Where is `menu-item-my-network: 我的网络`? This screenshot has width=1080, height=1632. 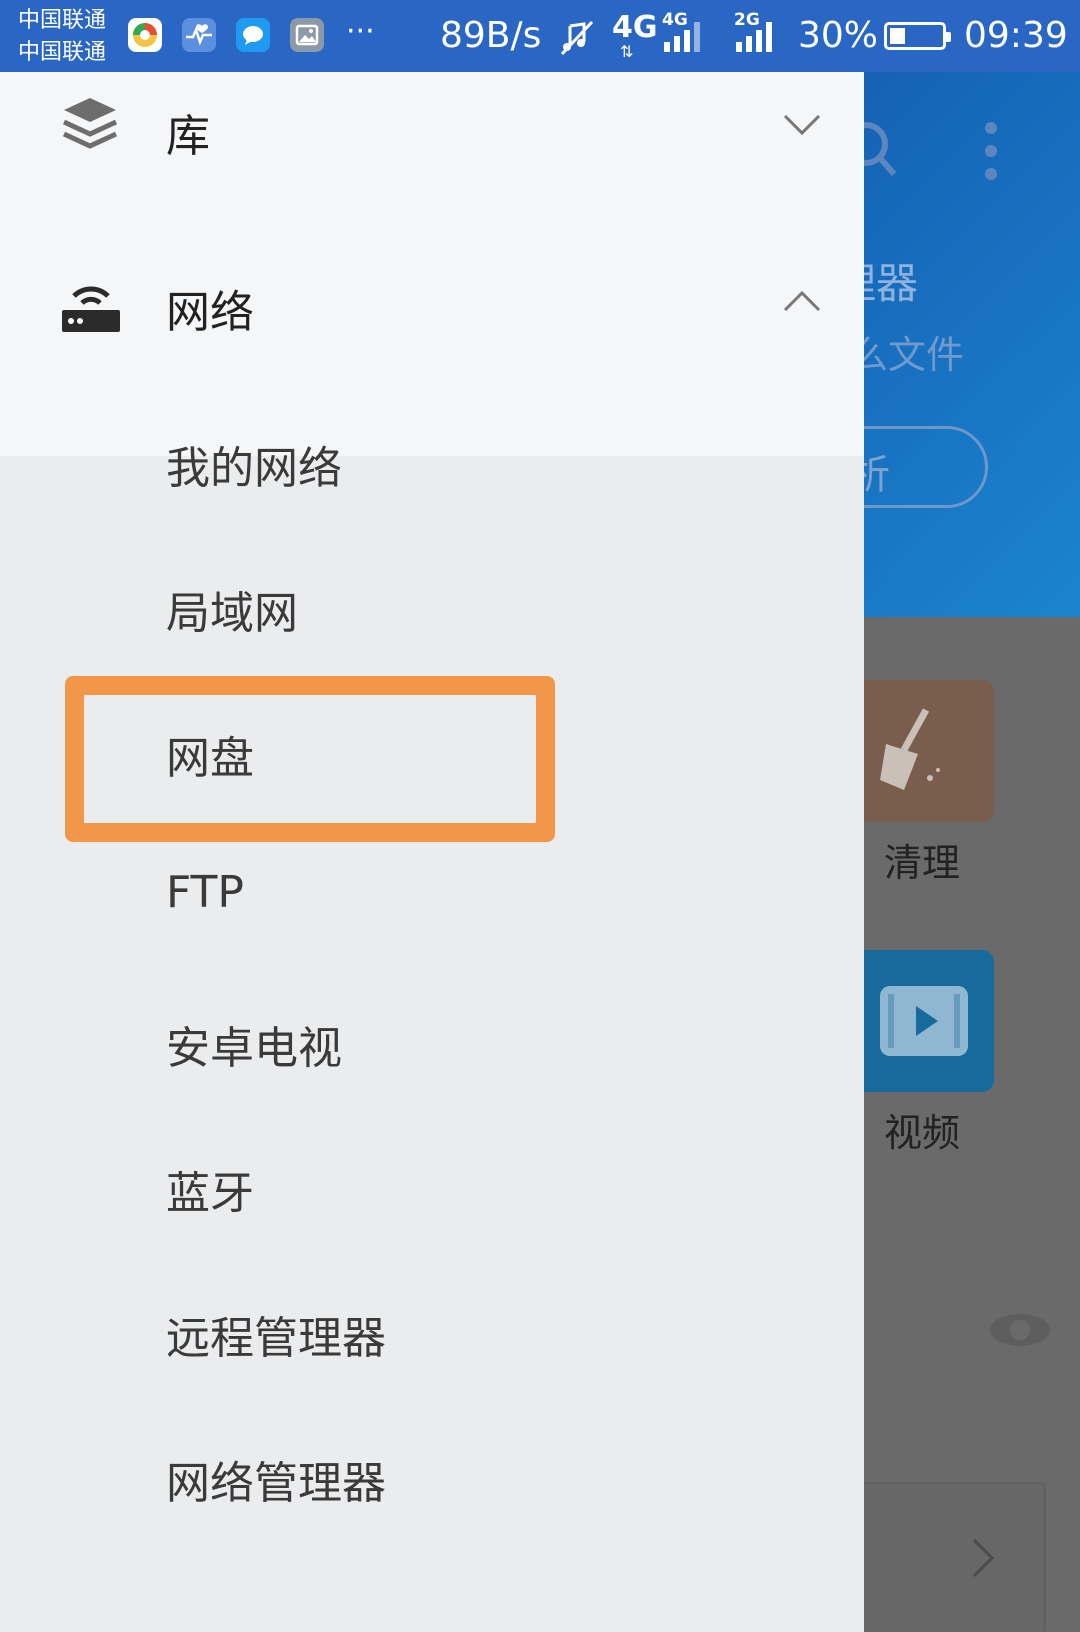 menu-item-my-network: 我的网络 is located at coordinates (254, 464).